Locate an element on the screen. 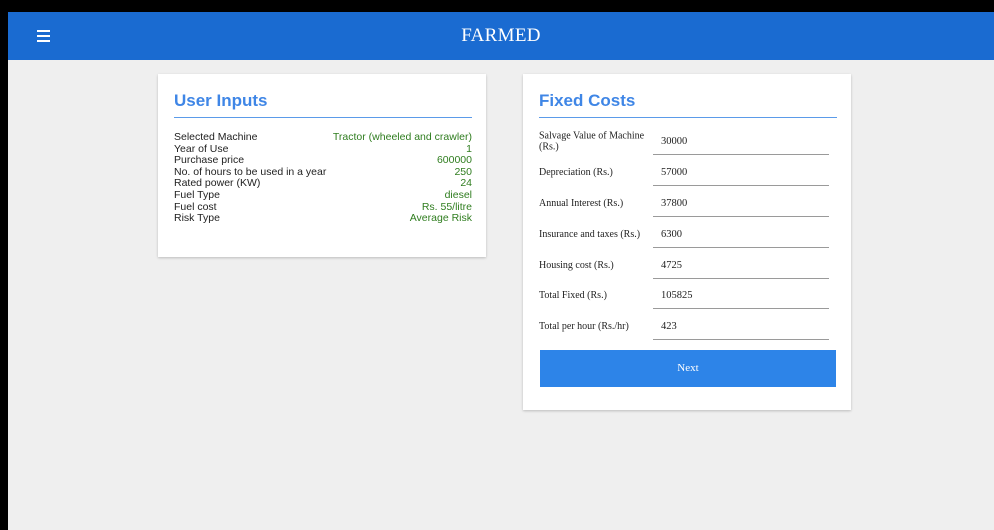  total-fixed-field: 105825 is located at coordinates (741, 297).